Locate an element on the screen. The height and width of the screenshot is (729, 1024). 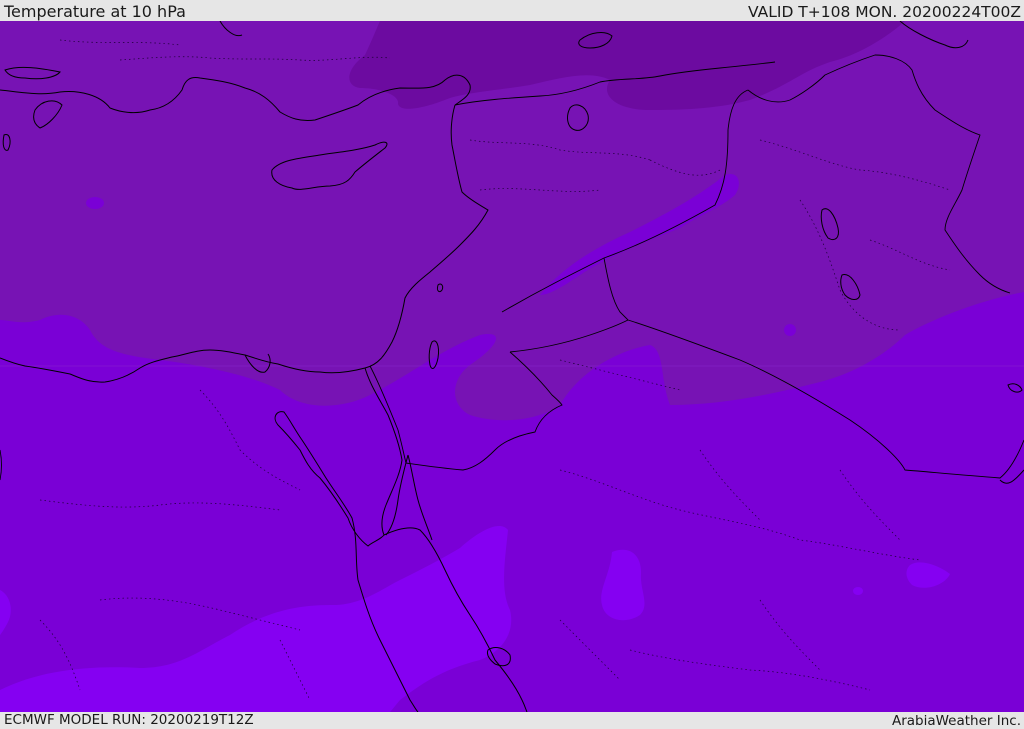
valid-time: VALID T+108 MON. 20200224T00Z is located at coordinates (884, 12).